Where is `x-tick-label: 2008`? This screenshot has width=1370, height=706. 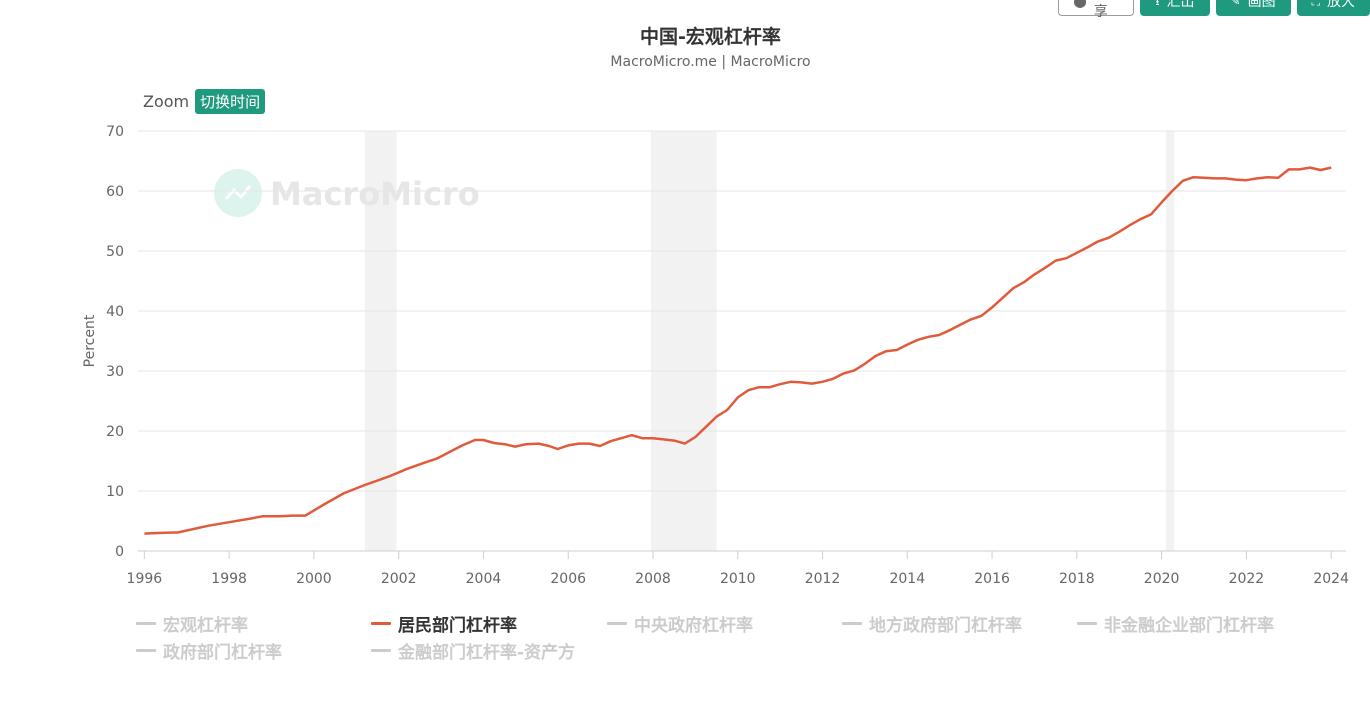 x-tick-label: 2008 is located at coordinates (653, 579).